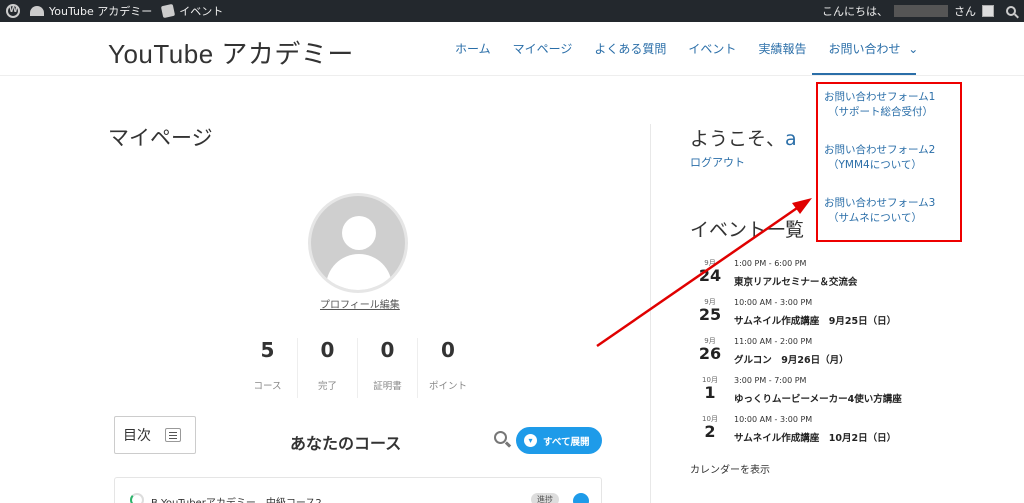 The image size is (1024, 503). I want to click on chevron-down-icon: ⌄, so click(913, 49).